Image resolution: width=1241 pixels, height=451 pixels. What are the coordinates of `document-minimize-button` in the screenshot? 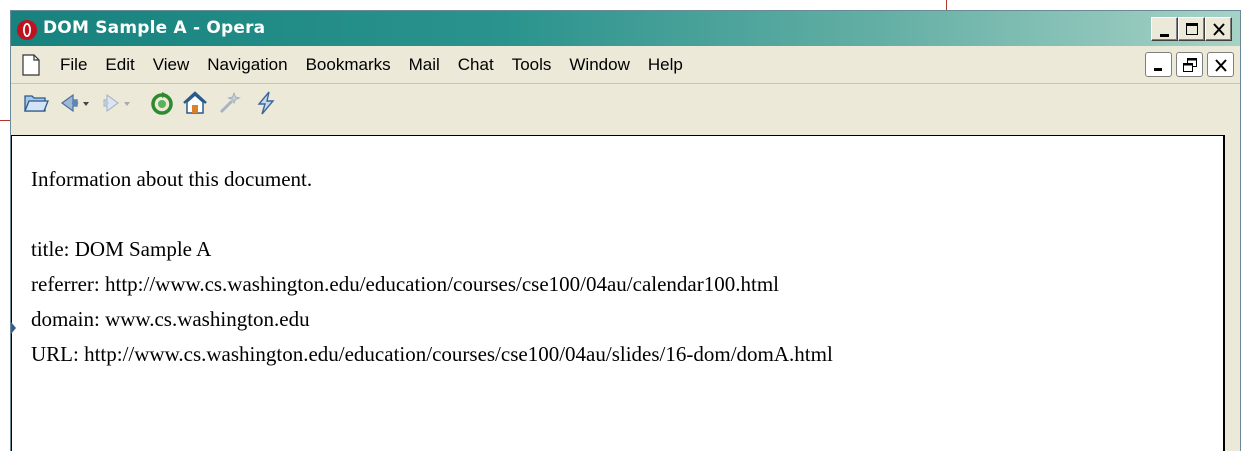 It's located at (1158, 64).